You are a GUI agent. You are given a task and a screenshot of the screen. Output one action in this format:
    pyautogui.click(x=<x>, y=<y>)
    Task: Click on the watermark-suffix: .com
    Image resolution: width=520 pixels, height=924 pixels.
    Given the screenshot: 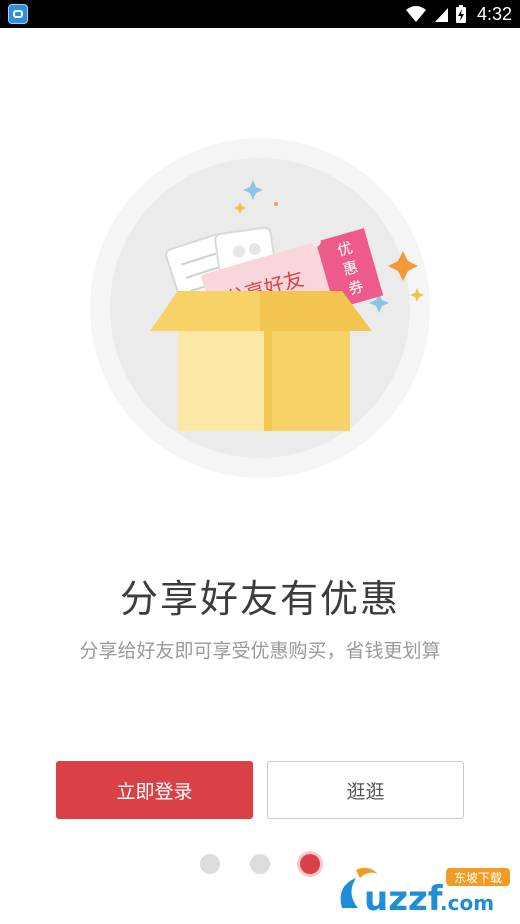 What is the action you would take?
    pyautogui.click(x=467, y=903)
    